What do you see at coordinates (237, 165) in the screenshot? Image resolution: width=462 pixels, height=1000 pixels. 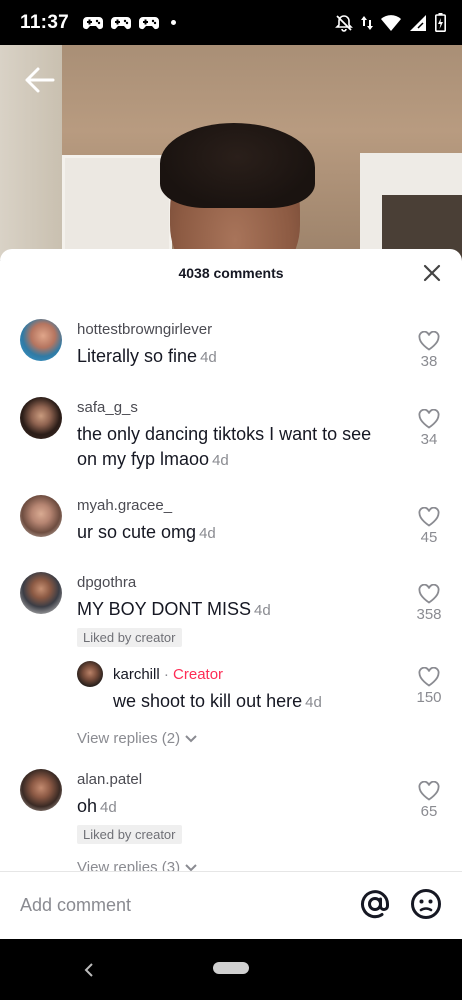 I see `person-hair` at bounding box center [237, 165].